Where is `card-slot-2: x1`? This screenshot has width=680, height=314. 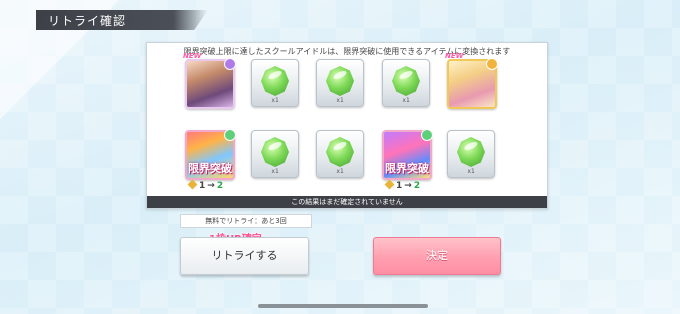
card-slot-2: x1 is located at coordinates (275, 83).